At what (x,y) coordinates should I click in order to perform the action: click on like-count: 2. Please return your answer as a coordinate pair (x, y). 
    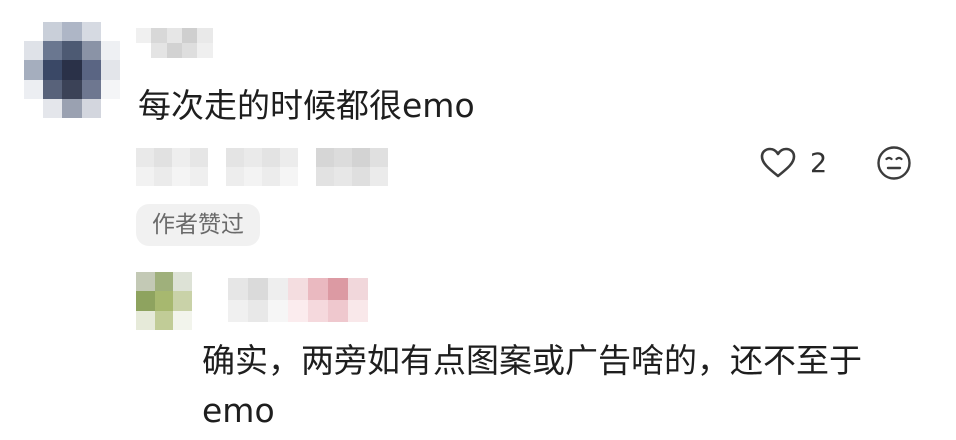
    Looking at the image, I should click on (819, 163).